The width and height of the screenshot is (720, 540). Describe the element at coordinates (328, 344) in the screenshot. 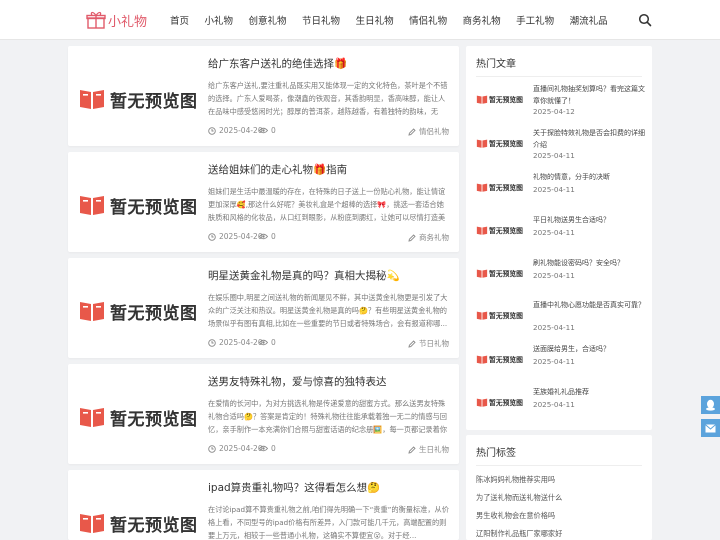

I see `article-meta: 2025-04-20 0 节日礼物` at that location.